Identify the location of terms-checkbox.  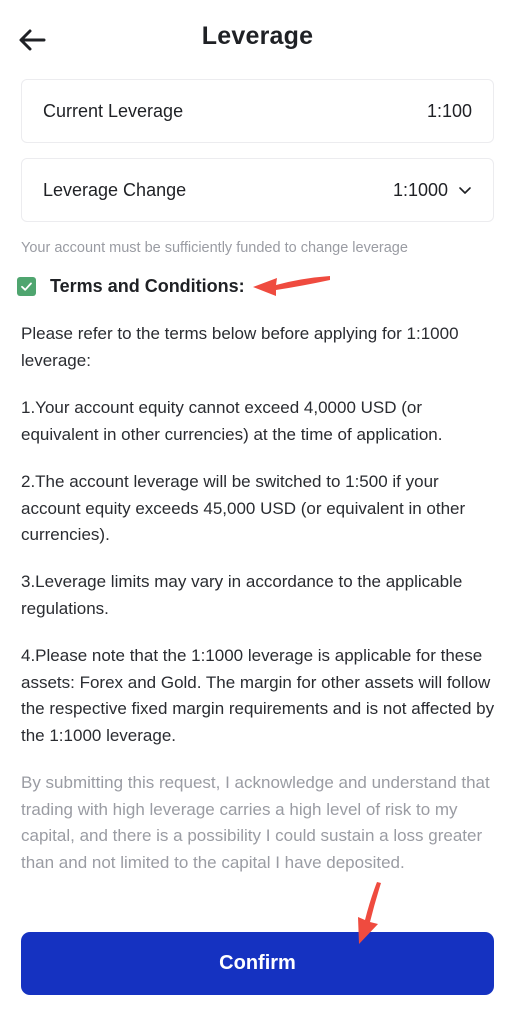
(26, 286).